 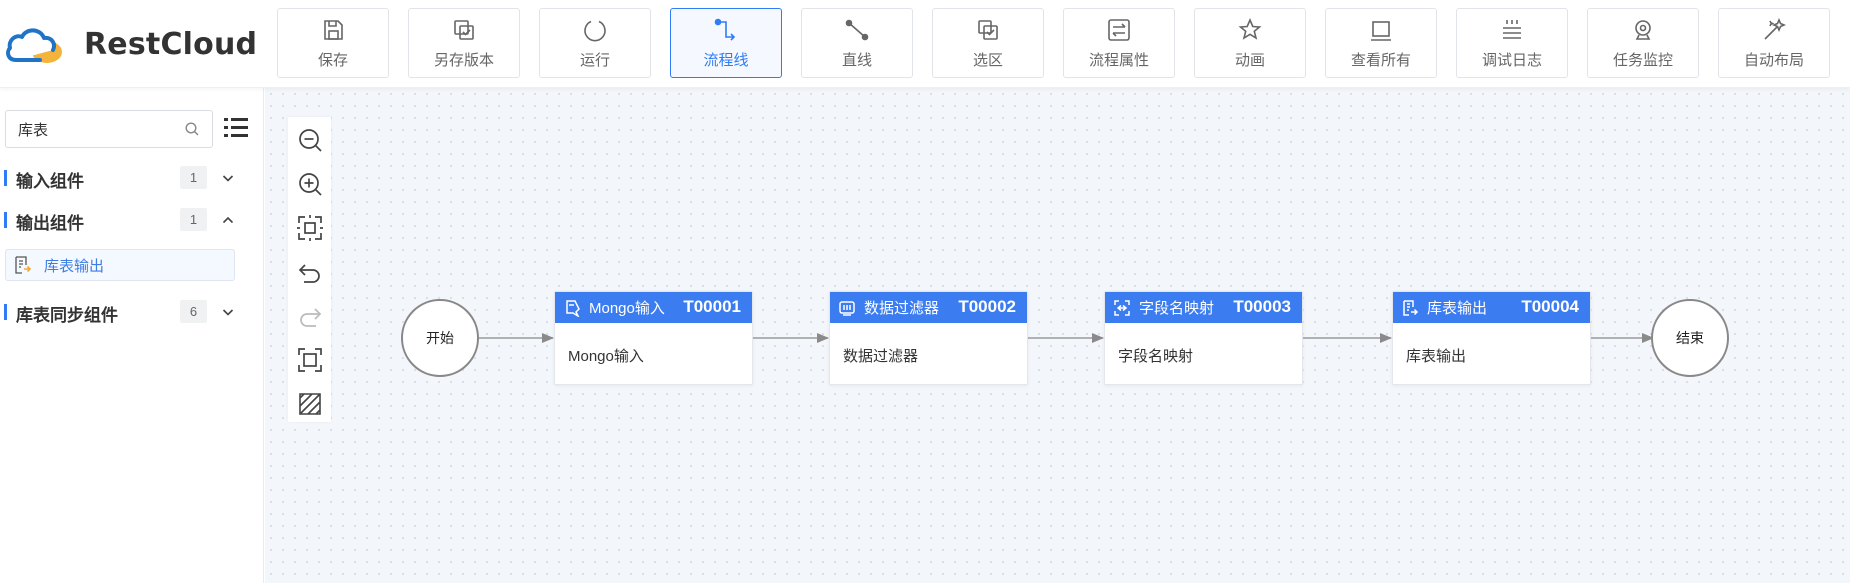 I want to click on filter-icon, so click(x=847, y=308).